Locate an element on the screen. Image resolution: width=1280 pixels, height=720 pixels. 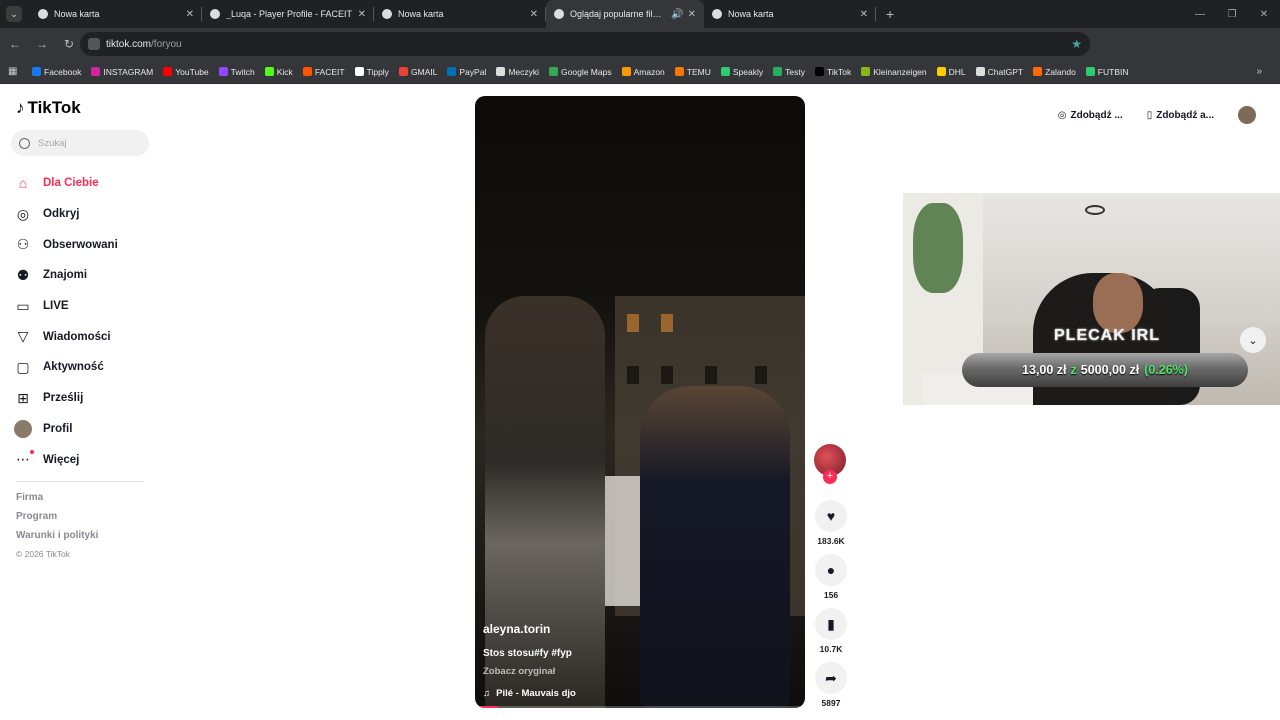
user-avatar is located at coordinates (1247, 115).